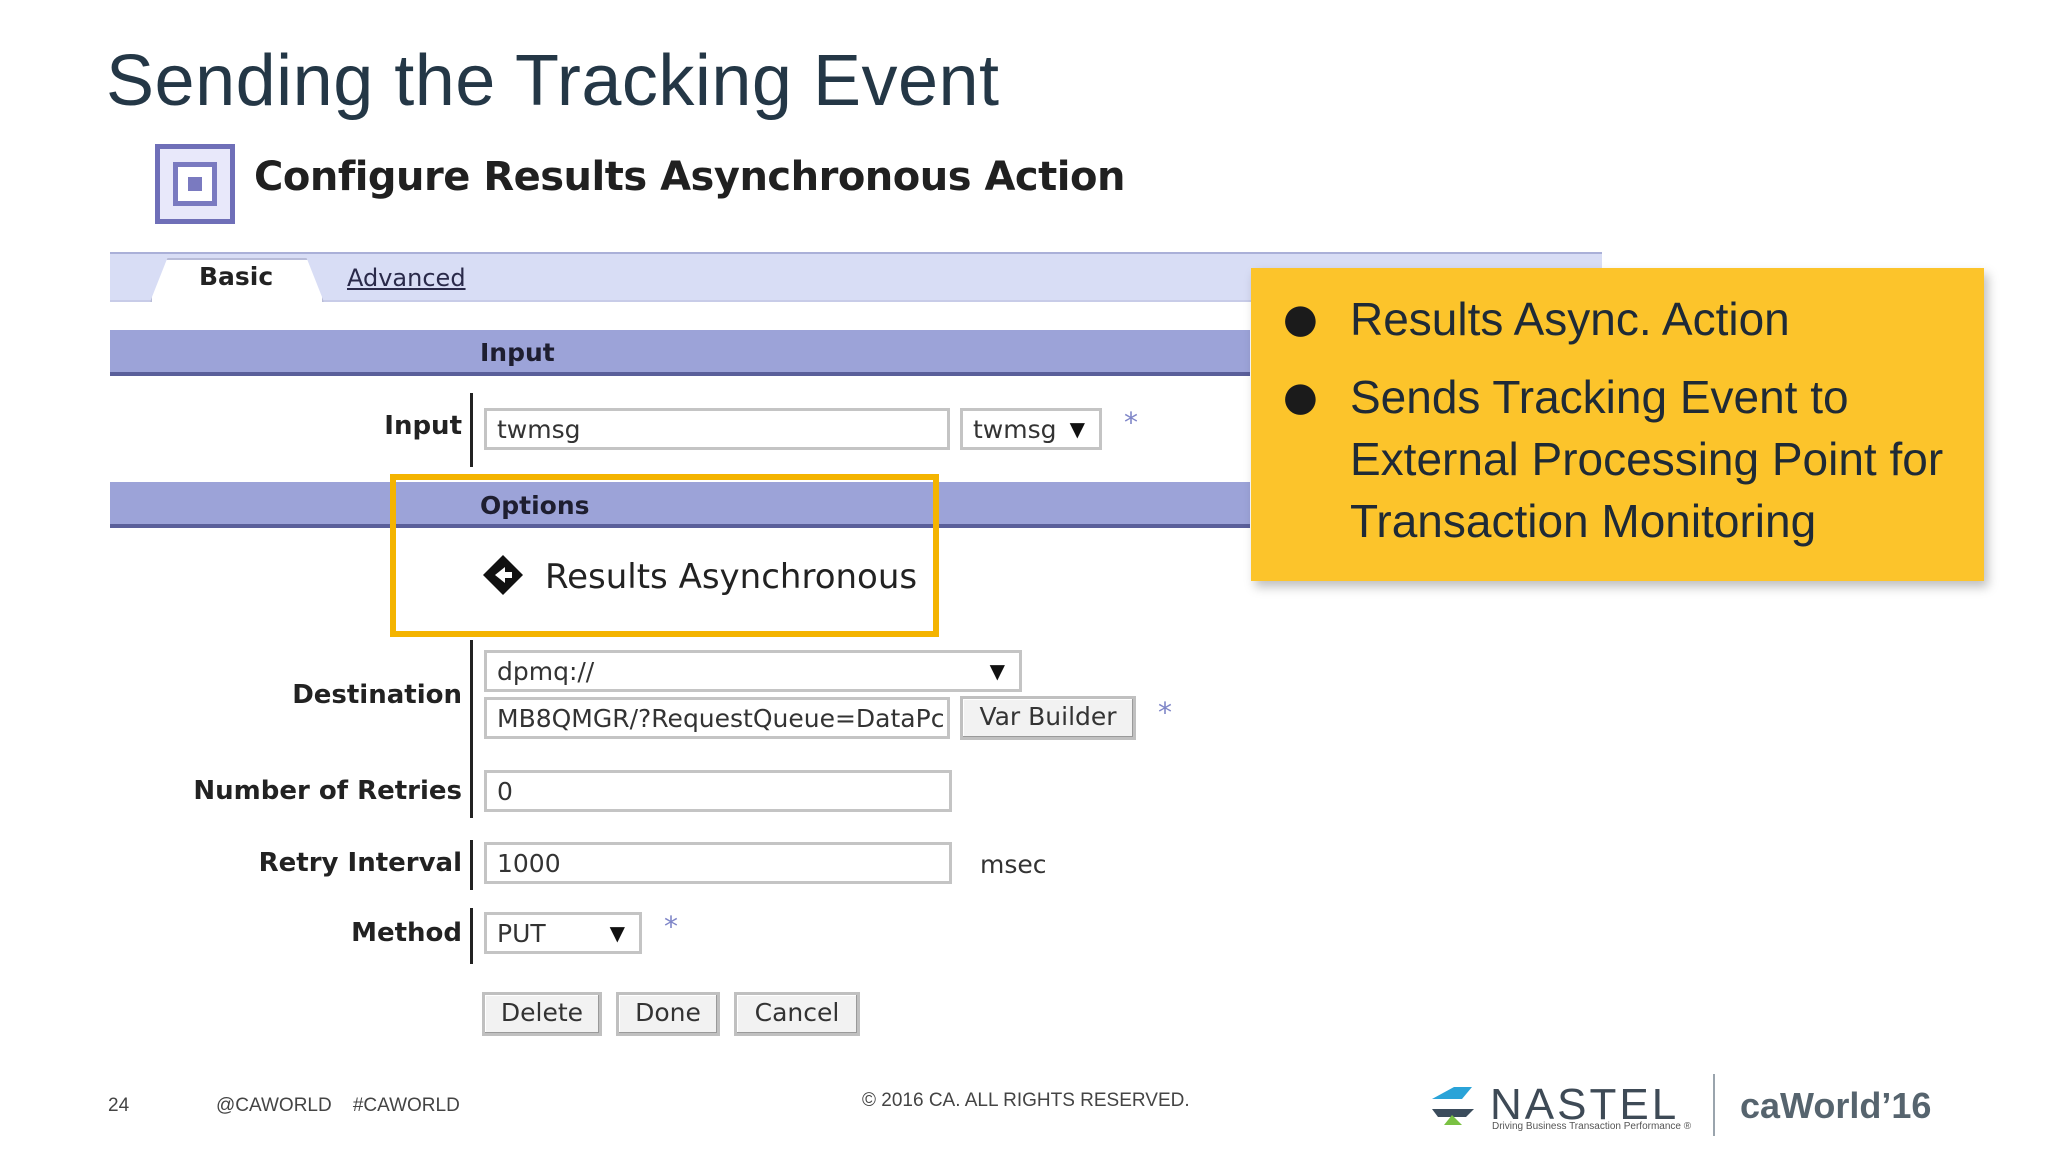 The image size is (2048, 1152). I want to click on tab-basic-label: Basic, so click(236, 276).